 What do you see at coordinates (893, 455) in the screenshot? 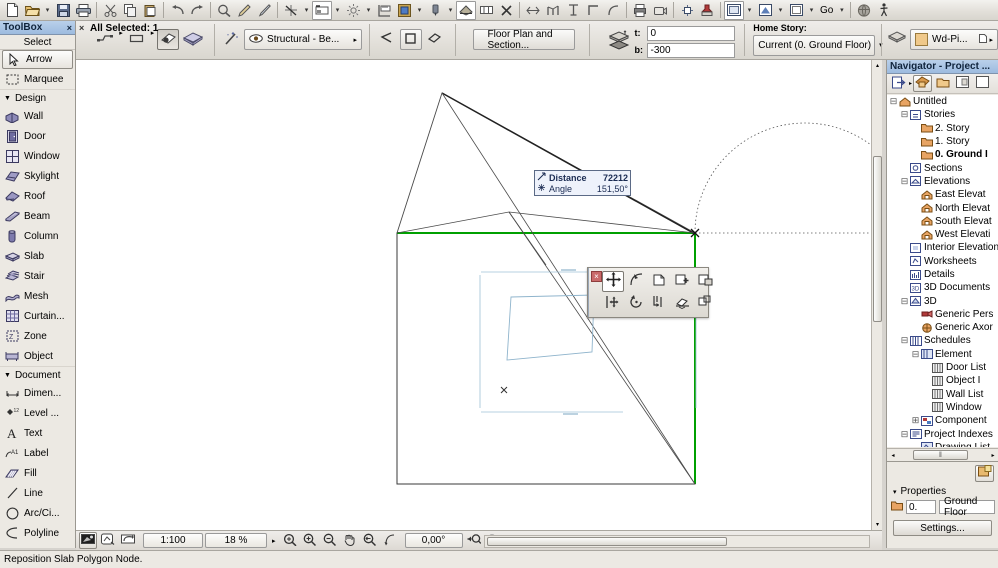
I see `nav-scroll-left-arrow-icon: ◂` at bounding box center [893, 455].